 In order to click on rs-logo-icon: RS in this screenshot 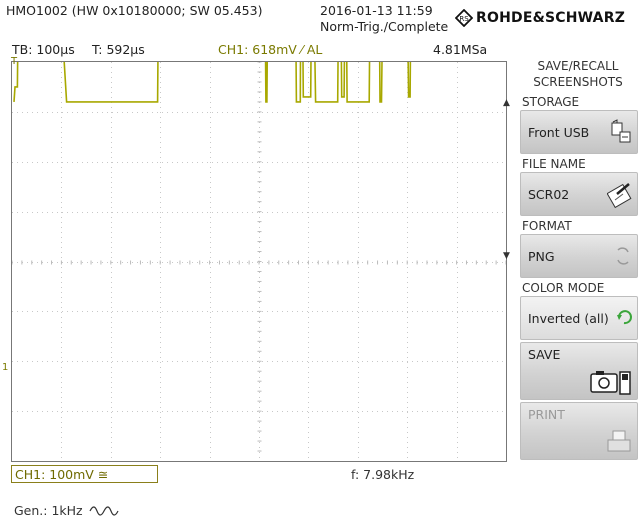, I will do `click(464, 18)`.